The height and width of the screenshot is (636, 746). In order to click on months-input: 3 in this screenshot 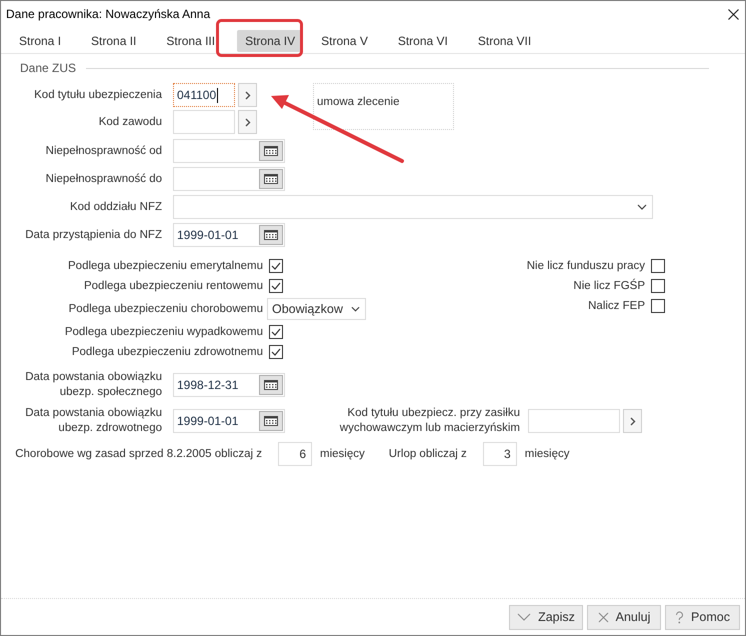, I will do `click(499, 454)`.